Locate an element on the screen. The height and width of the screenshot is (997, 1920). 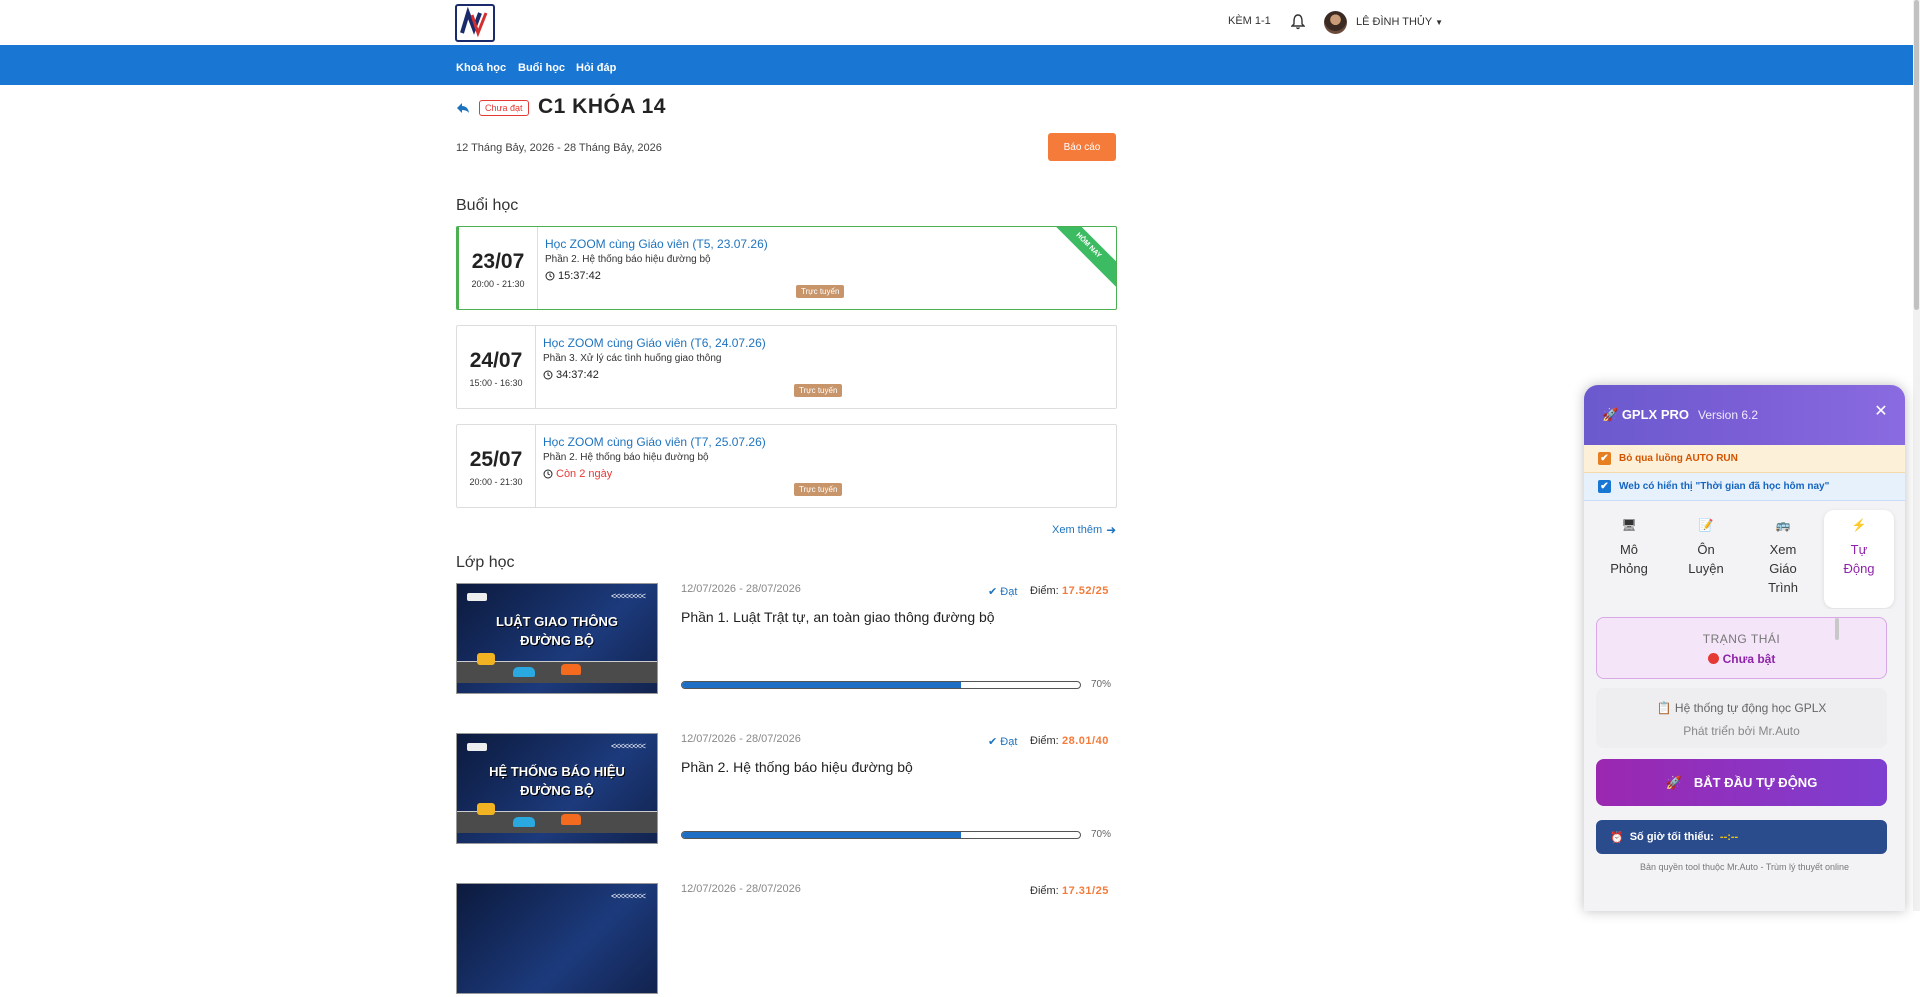
session-day: 25/07 is located at coordinates (496, 459).